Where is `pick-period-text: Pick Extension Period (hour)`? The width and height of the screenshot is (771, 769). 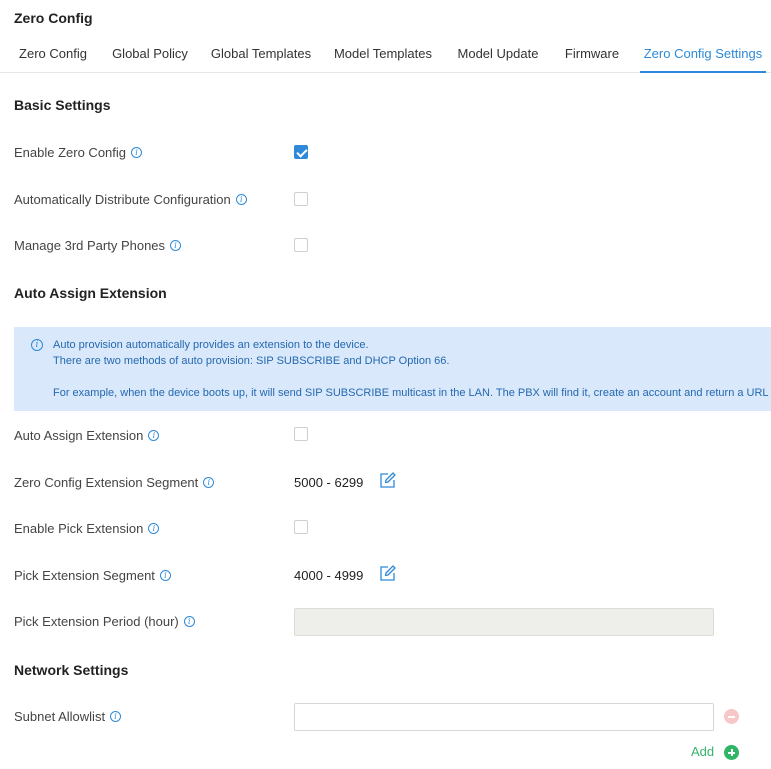 pick-period-text: Pick Extension Period (hour) is located at coordinates (96, 621).